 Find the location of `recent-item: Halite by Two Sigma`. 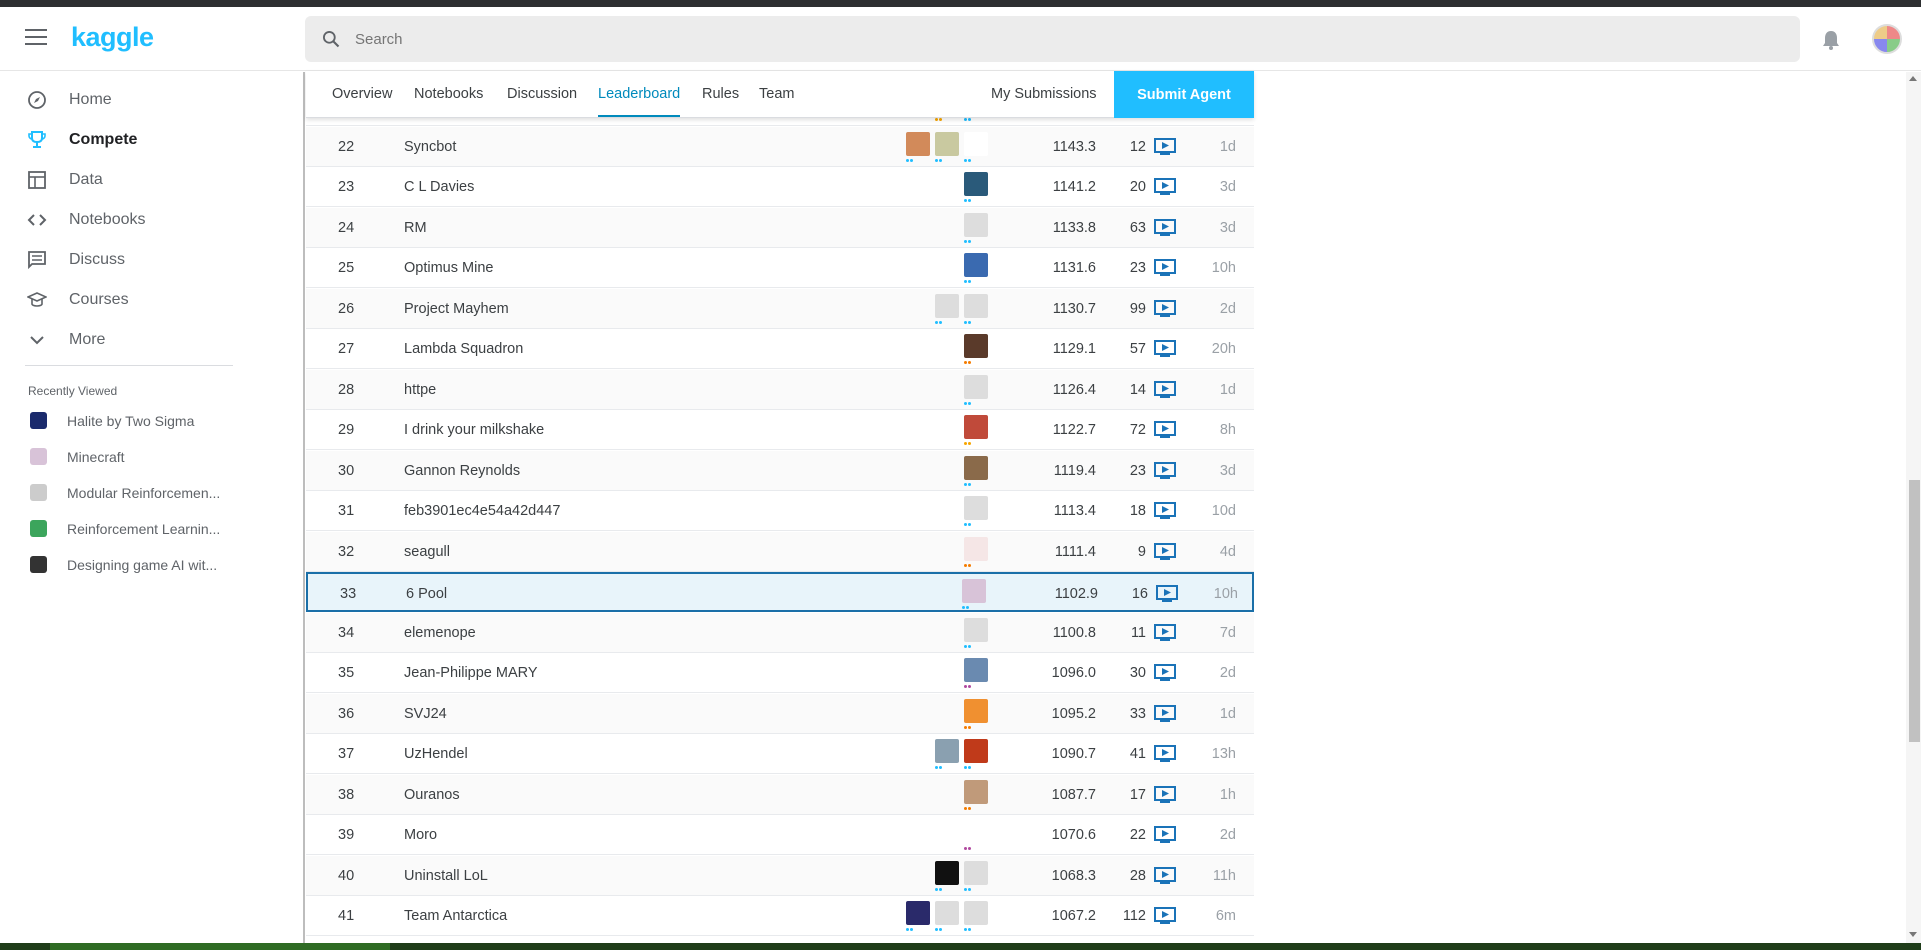

recent-item: Halite by Two Sigma is located at coordinates (145, 421).